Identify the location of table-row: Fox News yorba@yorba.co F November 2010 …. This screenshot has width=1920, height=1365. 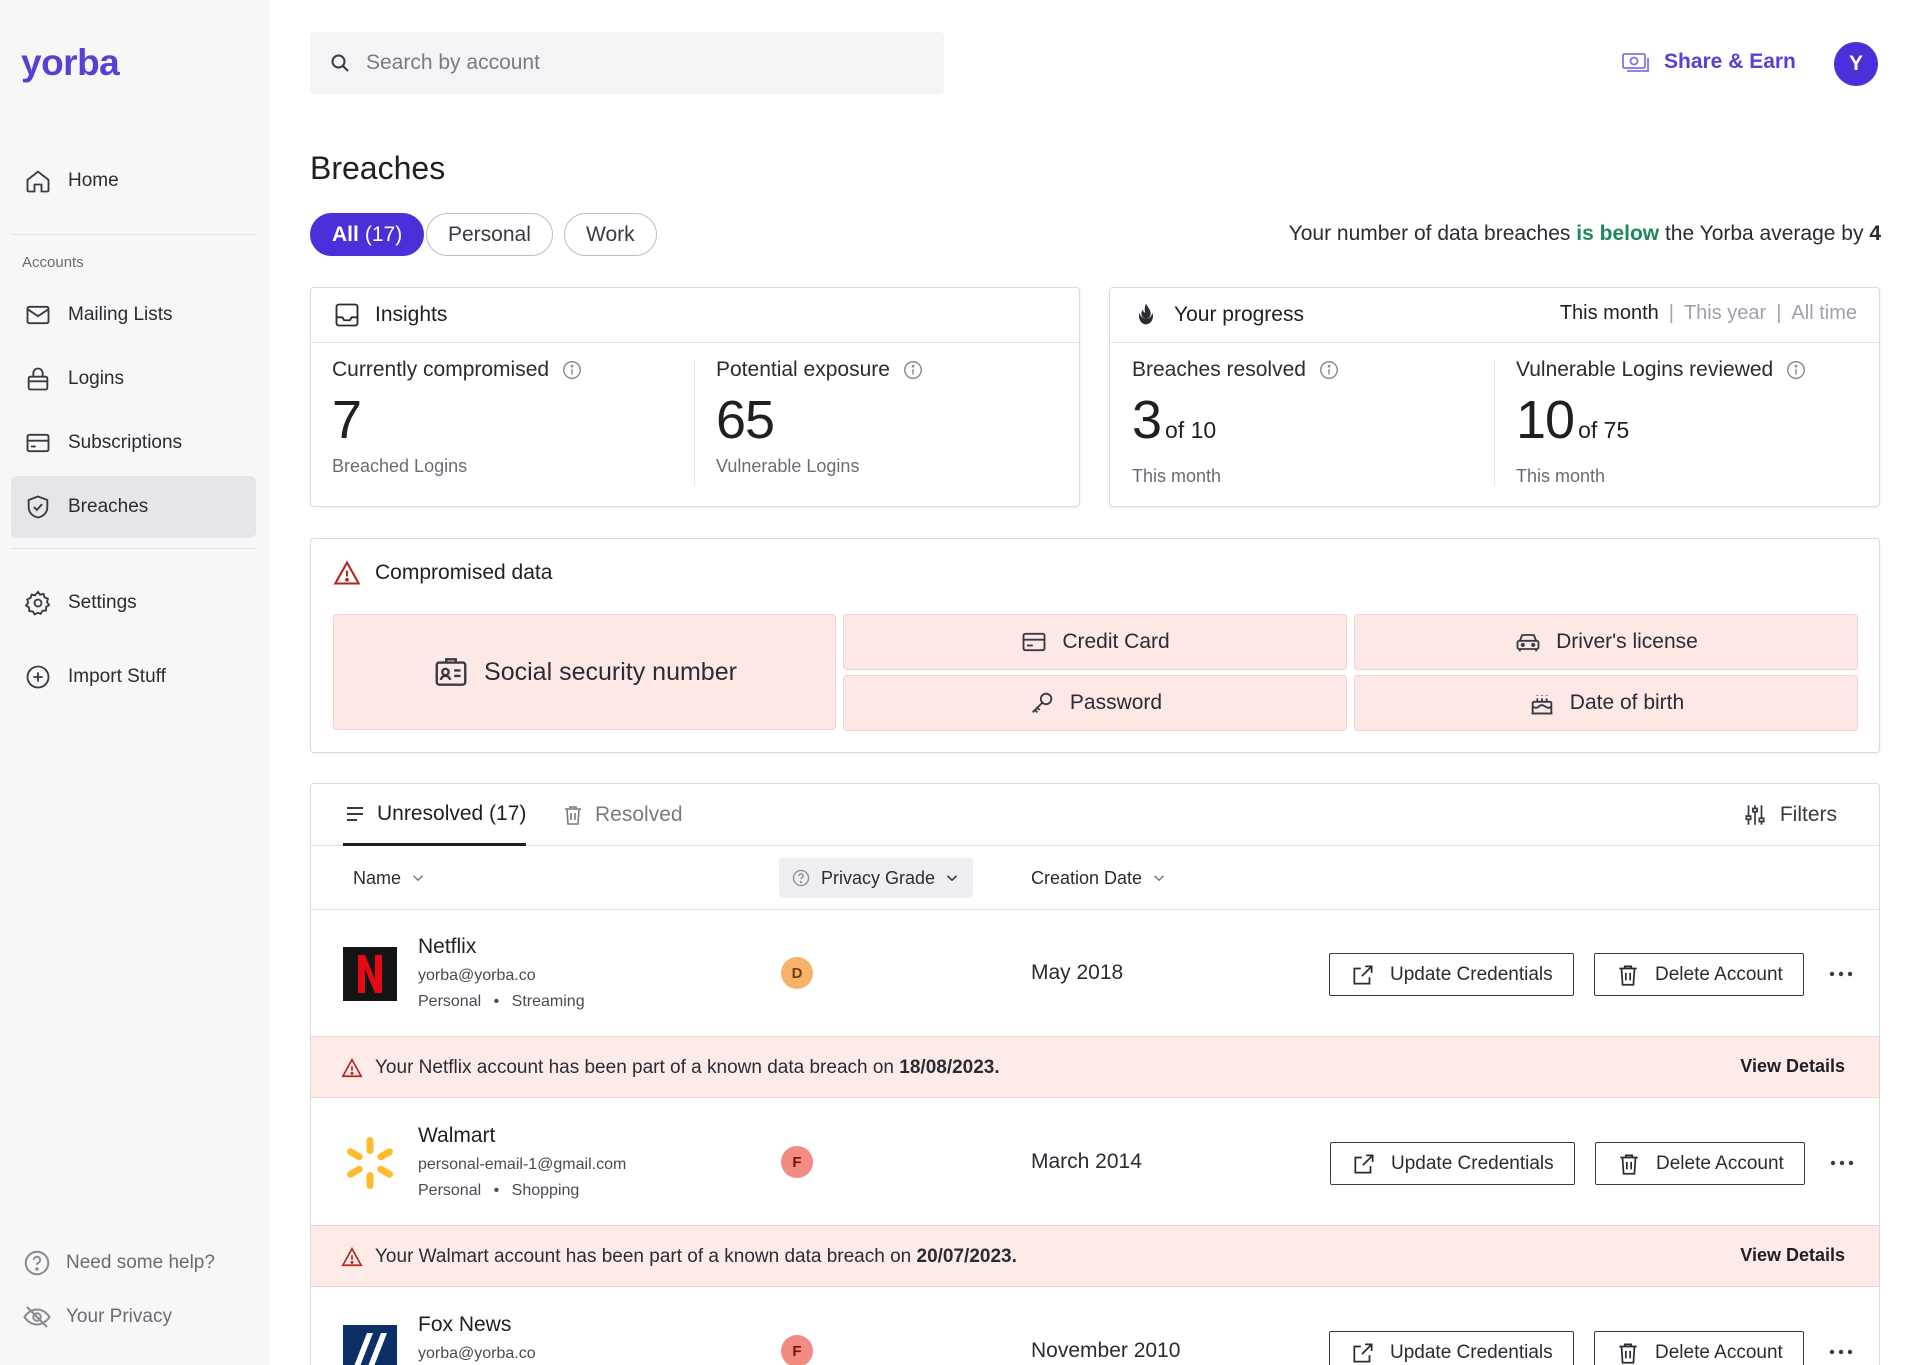
(1095, 1327).